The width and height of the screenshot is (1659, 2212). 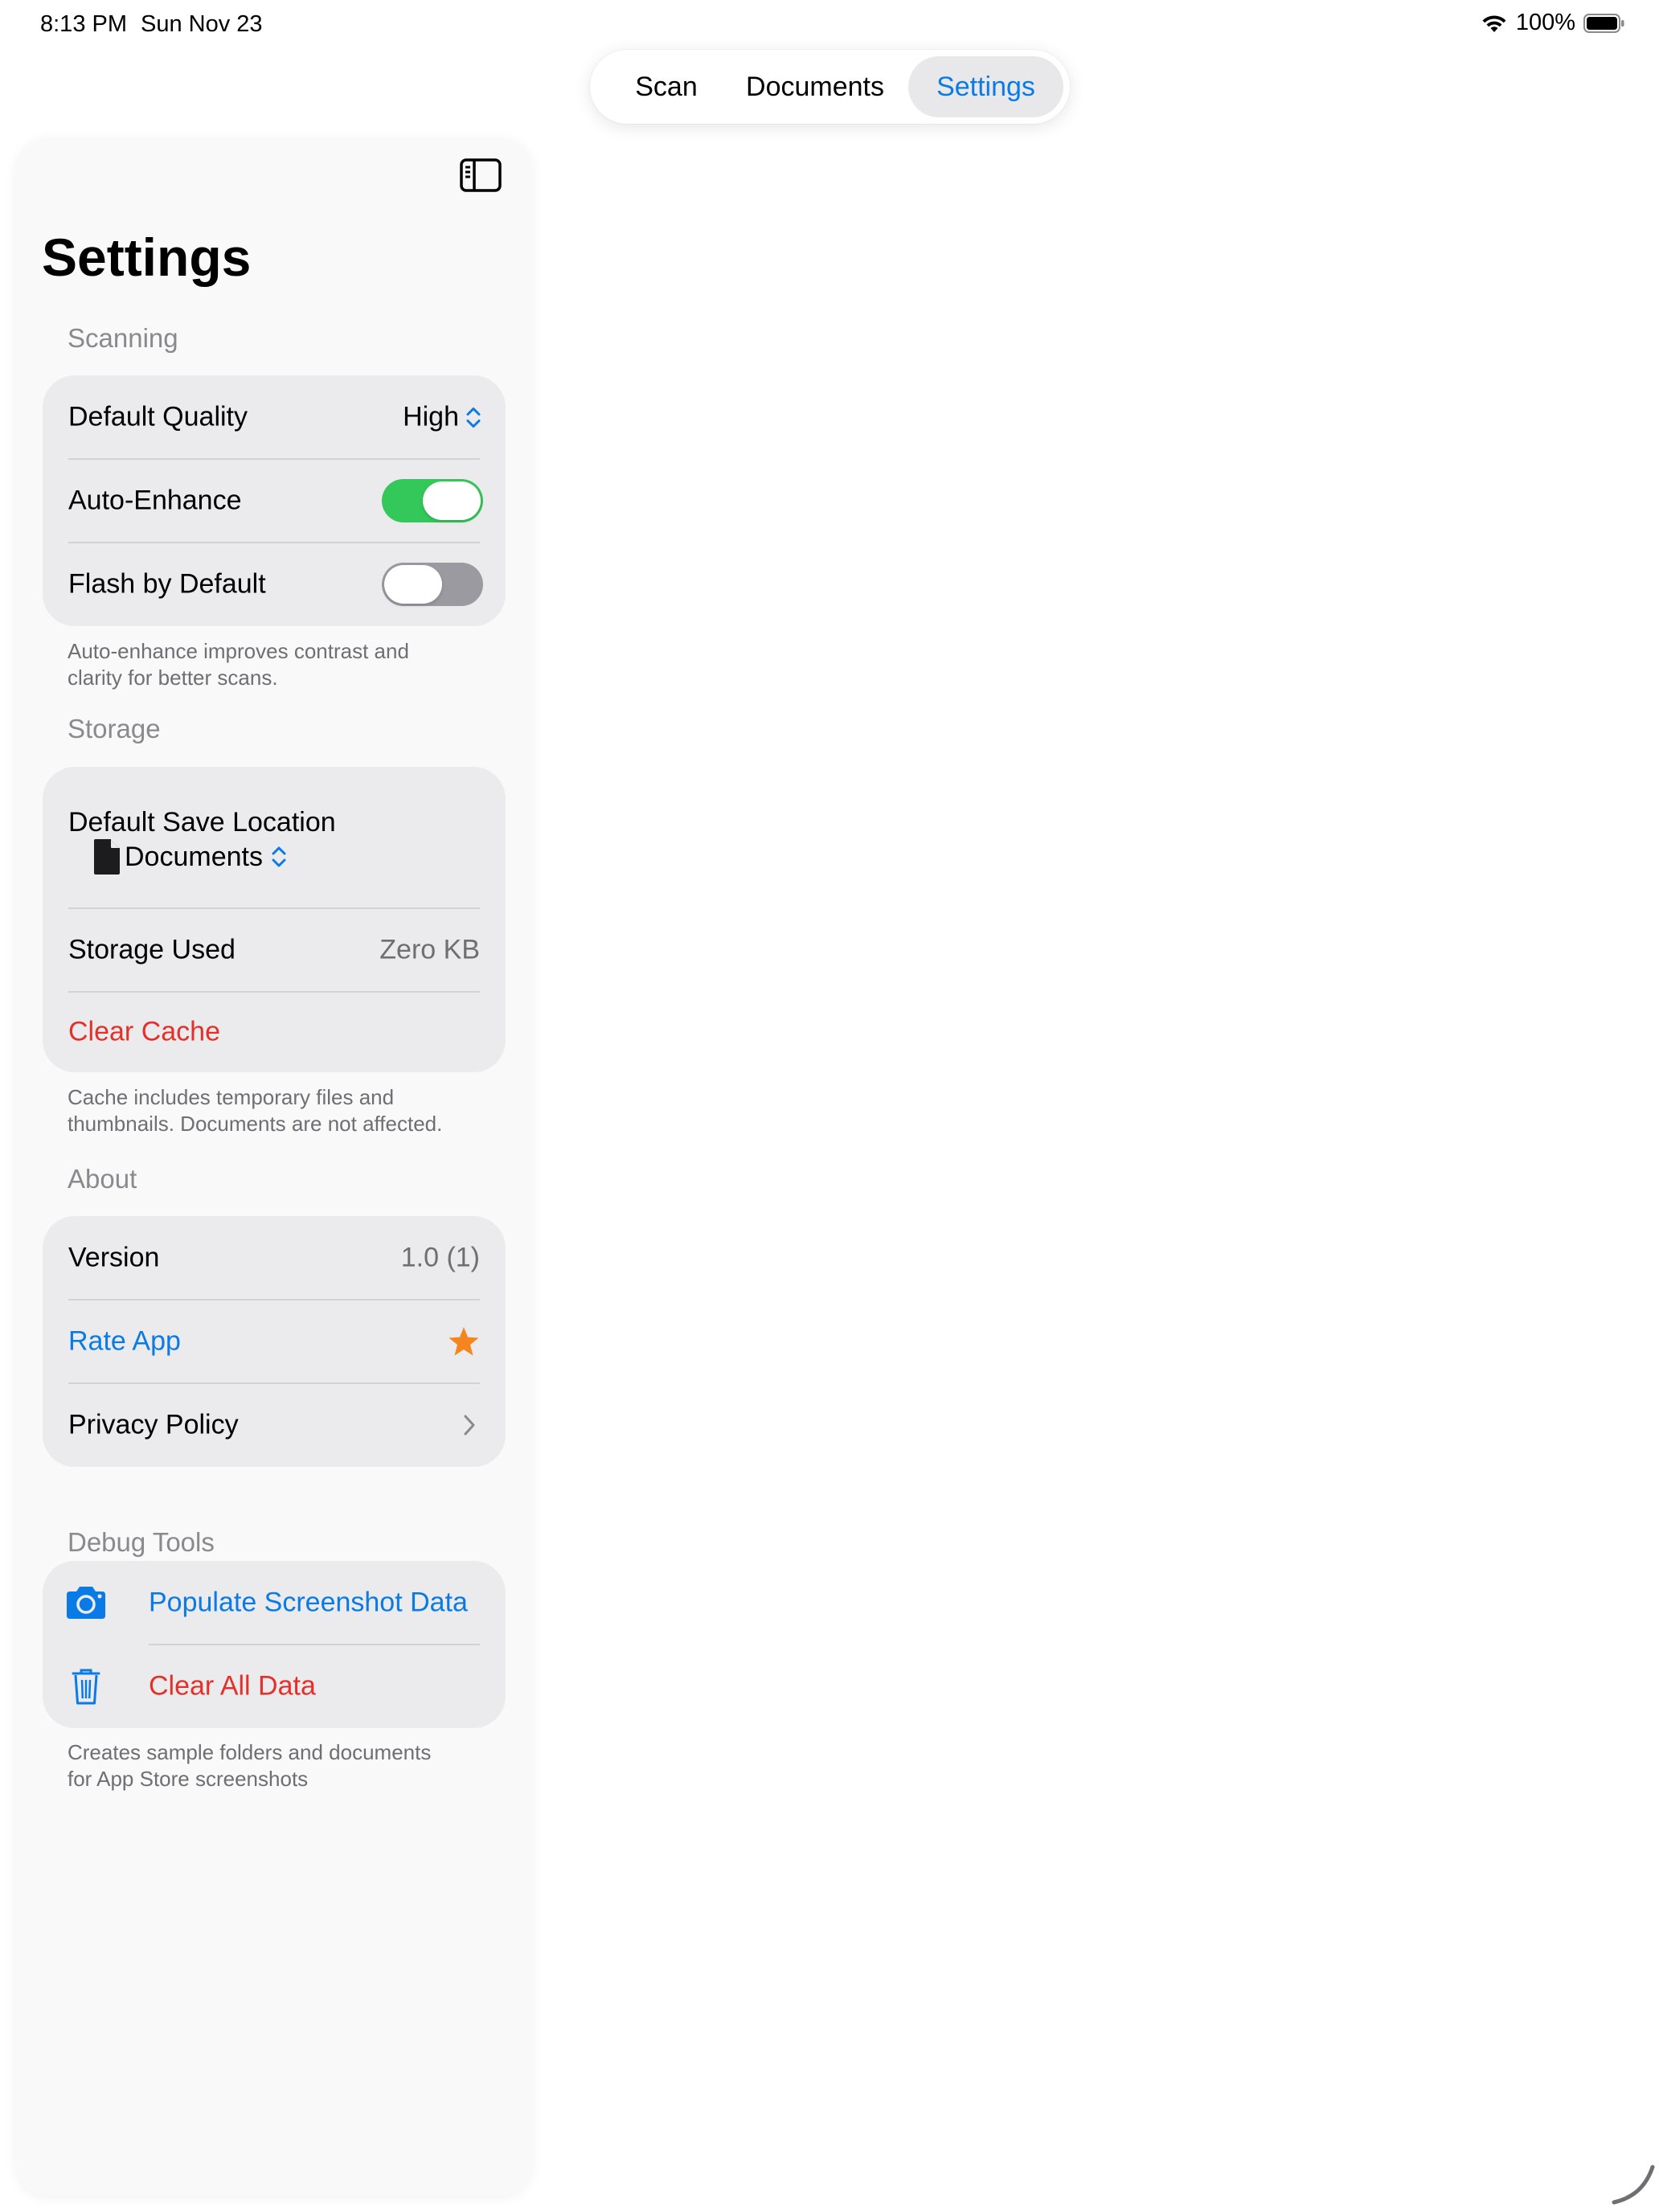 I want to click on status-time: 8:13 PM, so click(x=83, y=24).